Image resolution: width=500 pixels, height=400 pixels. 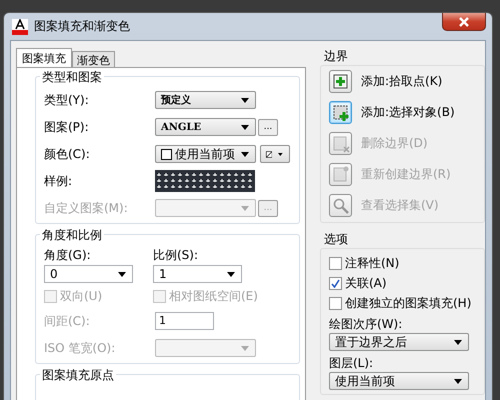 What do you see at coordinates (59, 181) in the screenshot?
I see `field-label: 样例:` at bounding box center [59, 181].